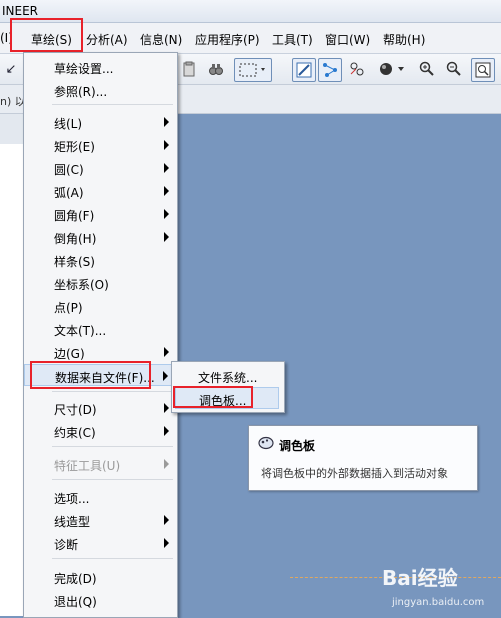 This screenshot has width=501, height=618. I want to click on sketch-plane-icon, so click(304, 70).